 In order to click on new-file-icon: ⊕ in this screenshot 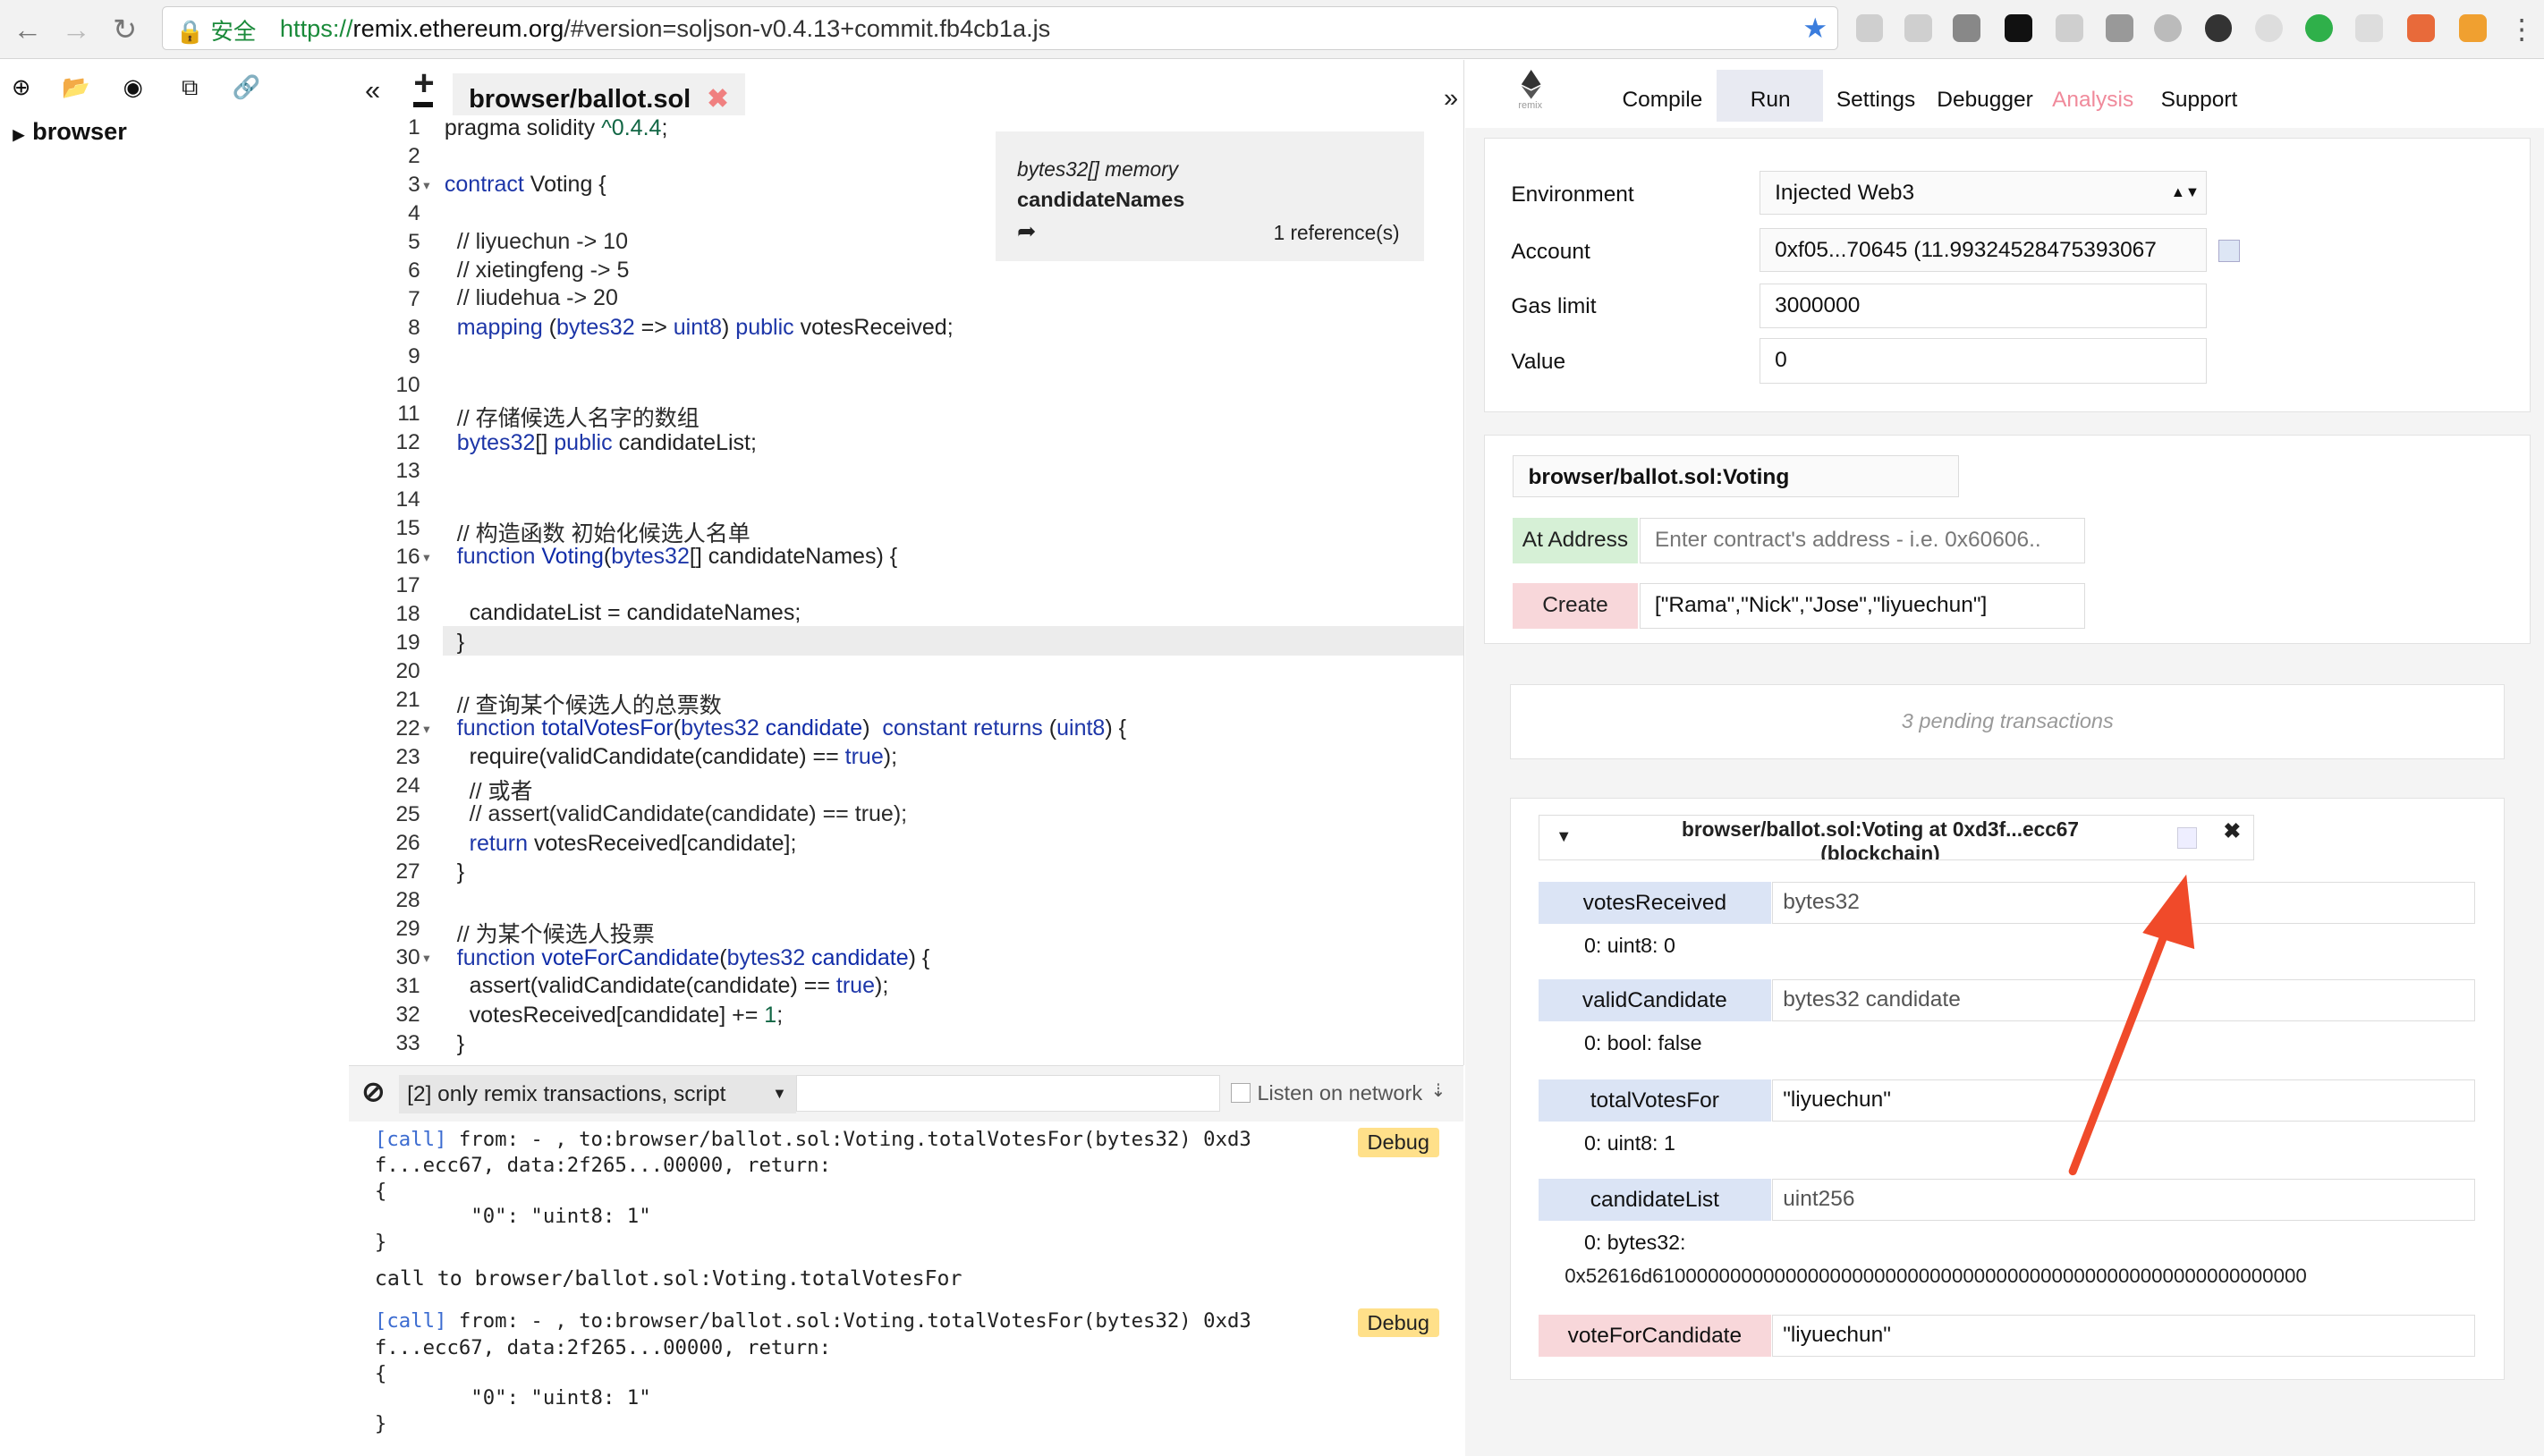, I will do `click(21, 88)`.